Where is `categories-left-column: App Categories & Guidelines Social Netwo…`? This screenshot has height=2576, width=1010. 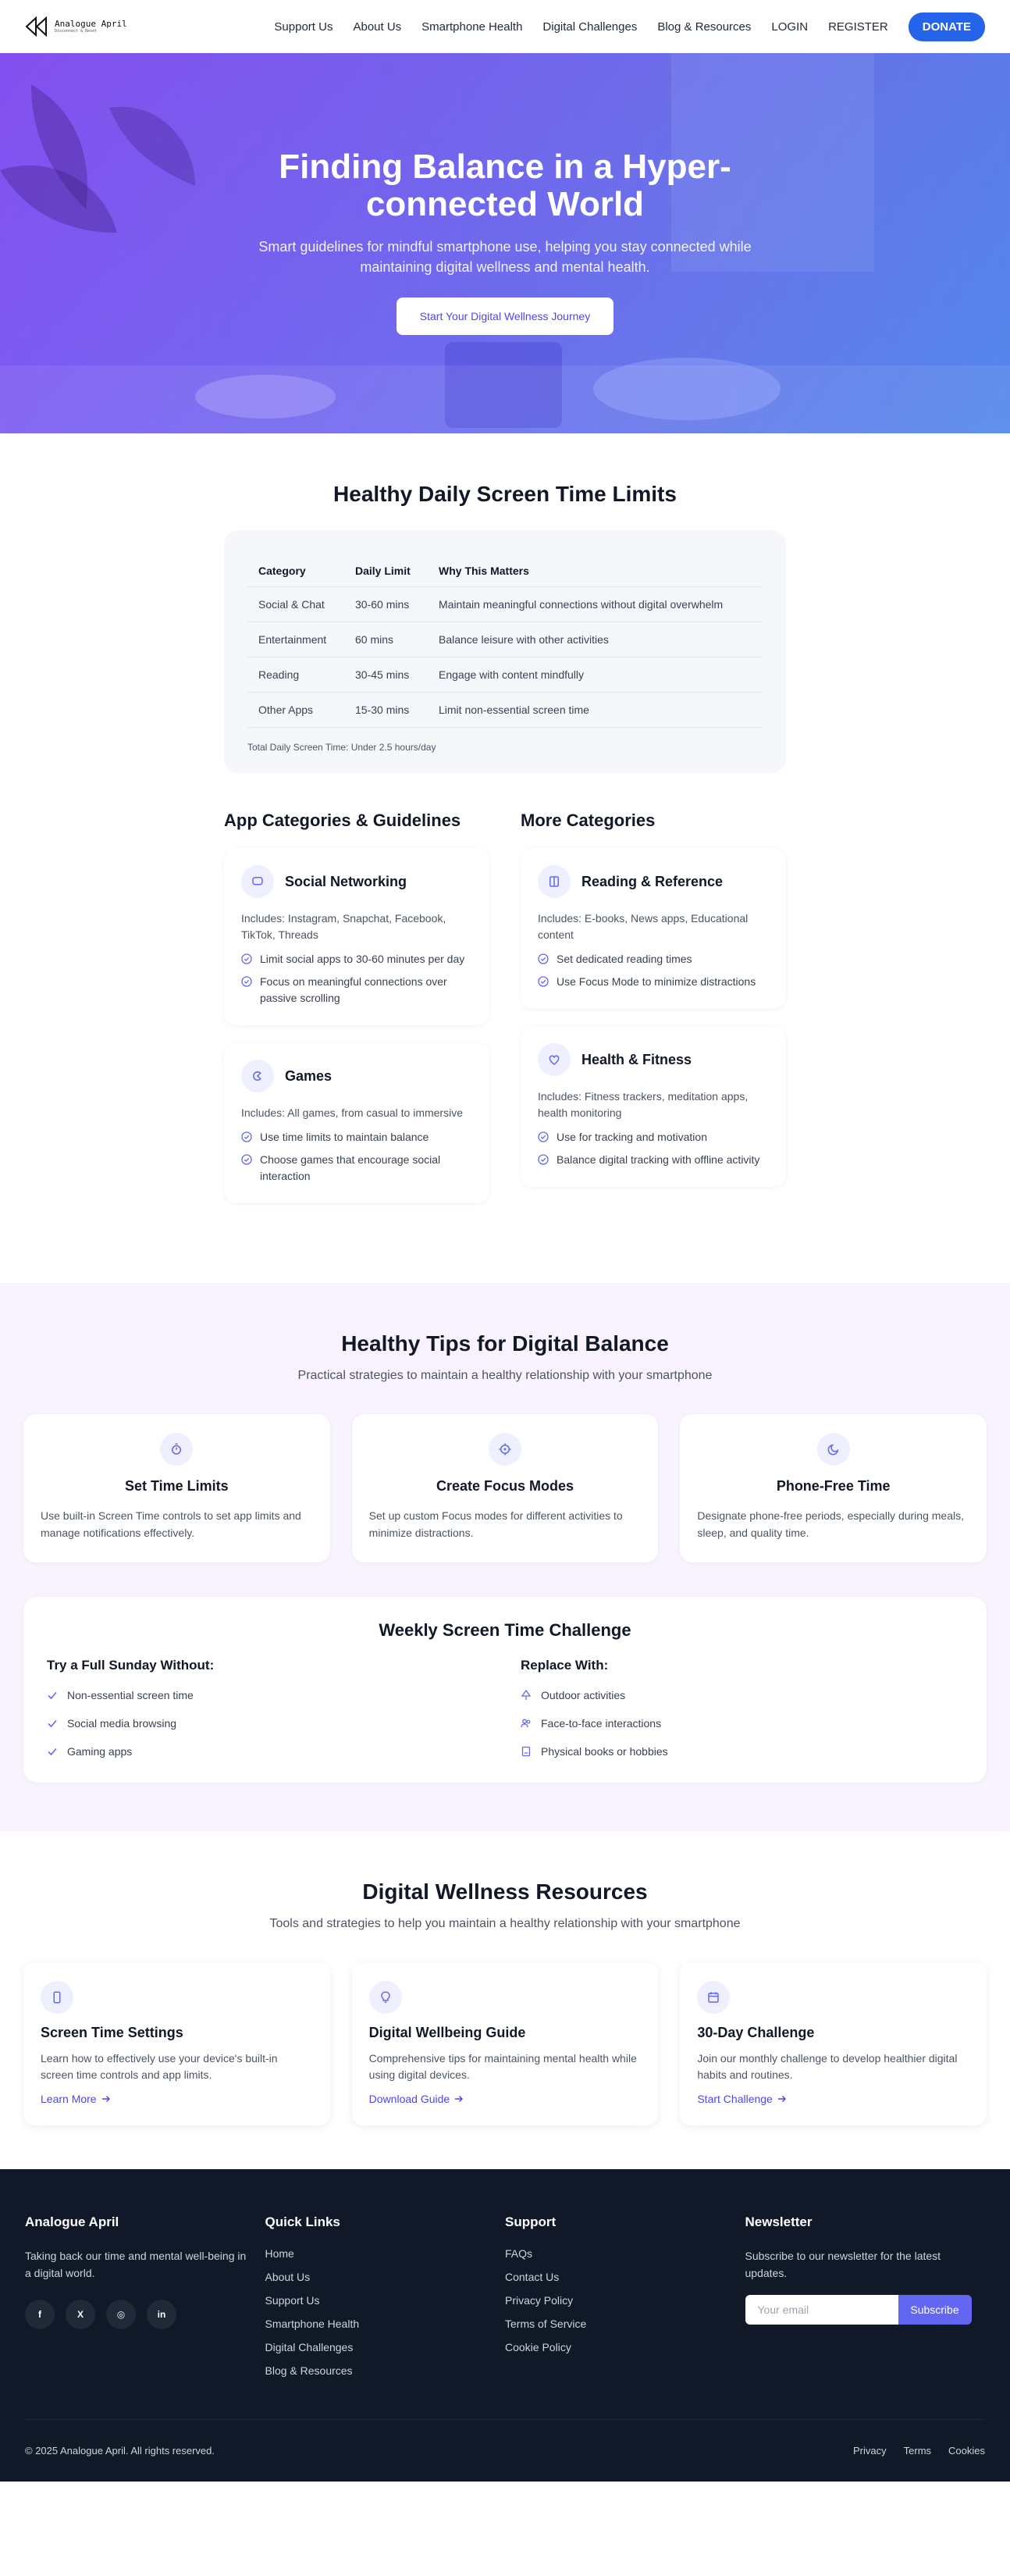
categories-left-column: App Categories & Guidelines Social Netwo… is located at coordinates (356, 1016).